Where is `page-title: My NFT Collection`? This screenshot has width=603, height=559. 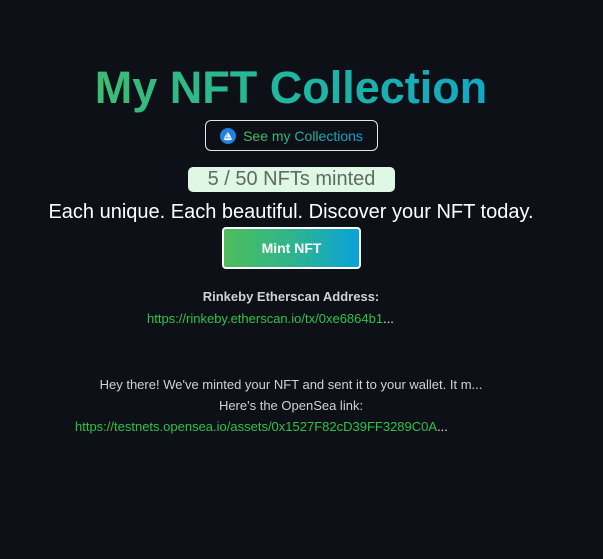
page-title: My NFT Collection is located at coordinates (291, 88).